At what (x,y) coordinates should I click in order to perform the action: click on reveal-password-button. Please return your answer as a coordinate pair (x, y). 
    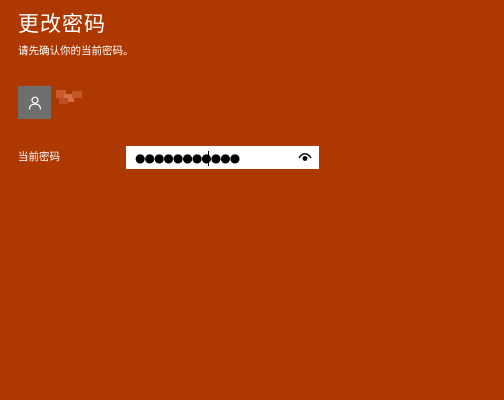
    Looking at the image, I should click on (305, 158).